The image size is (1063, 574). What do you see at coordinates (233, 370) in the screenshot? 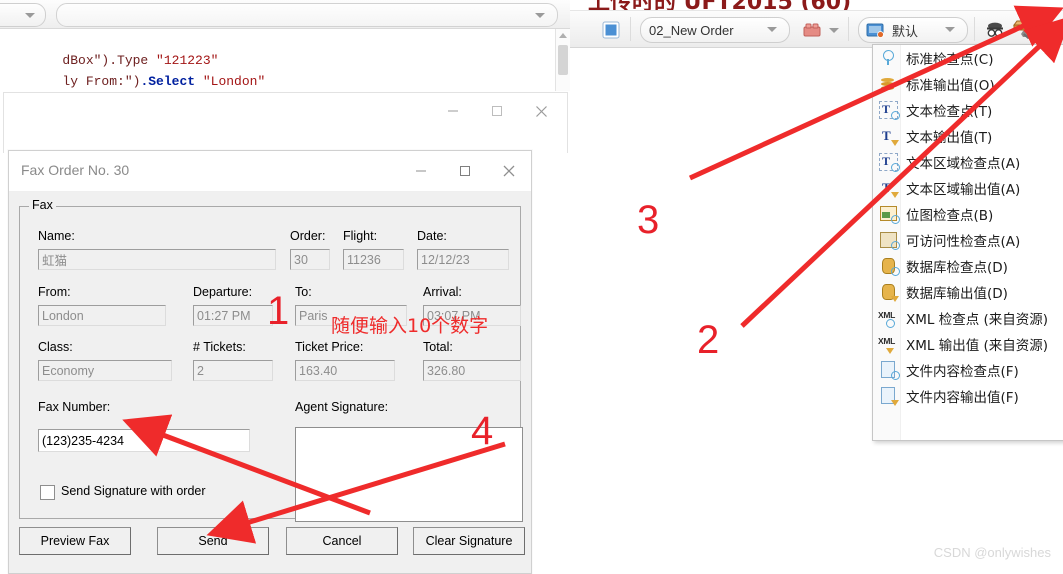
I see `field-tickets: 2` at bounding box center [233, 370].